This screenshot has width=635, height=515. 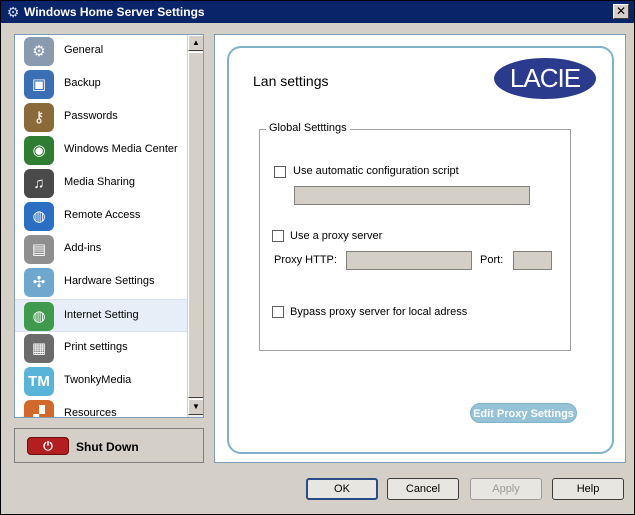 I want to click on sidebar-item-hardware-settings: ✣ Hardware Settings, so click(x=101, y=282).